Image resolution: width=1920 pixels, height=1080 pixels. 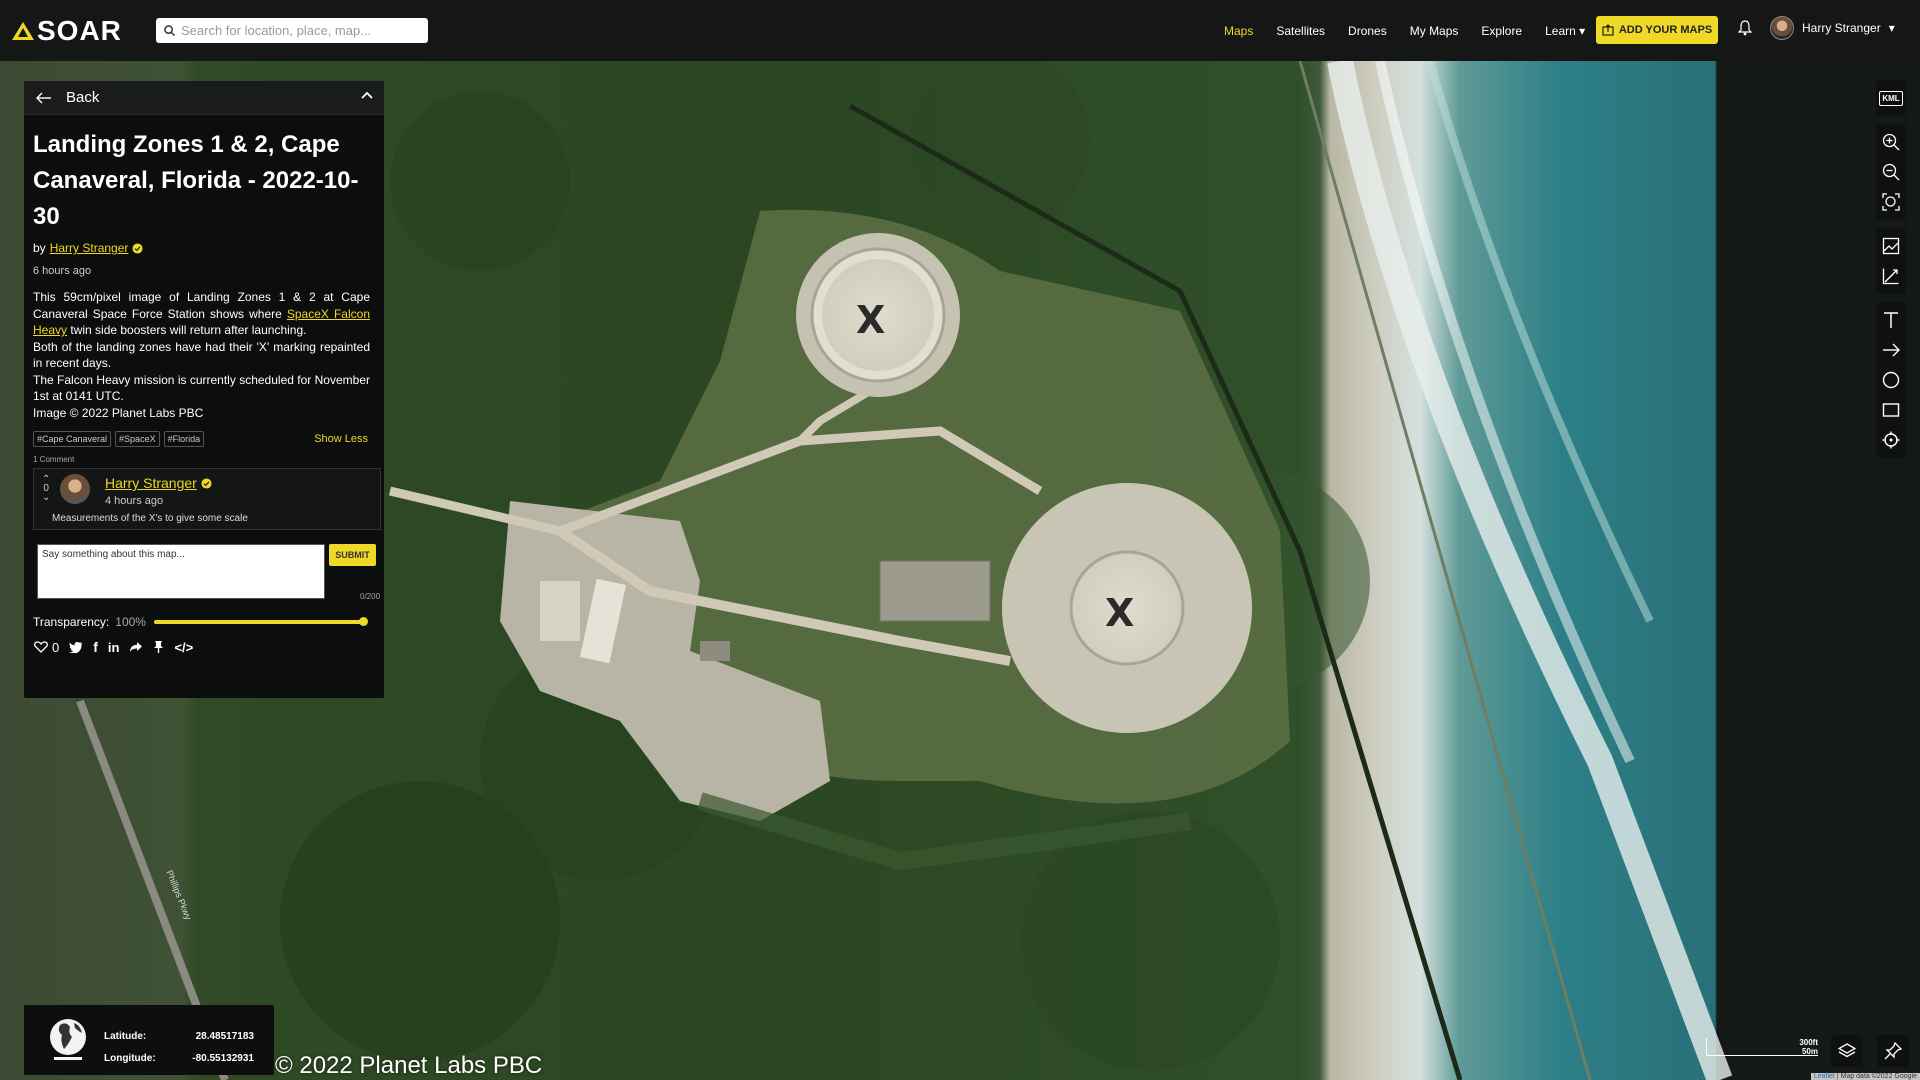 I want to click on circle-icon, so click(x=1891, y=380).